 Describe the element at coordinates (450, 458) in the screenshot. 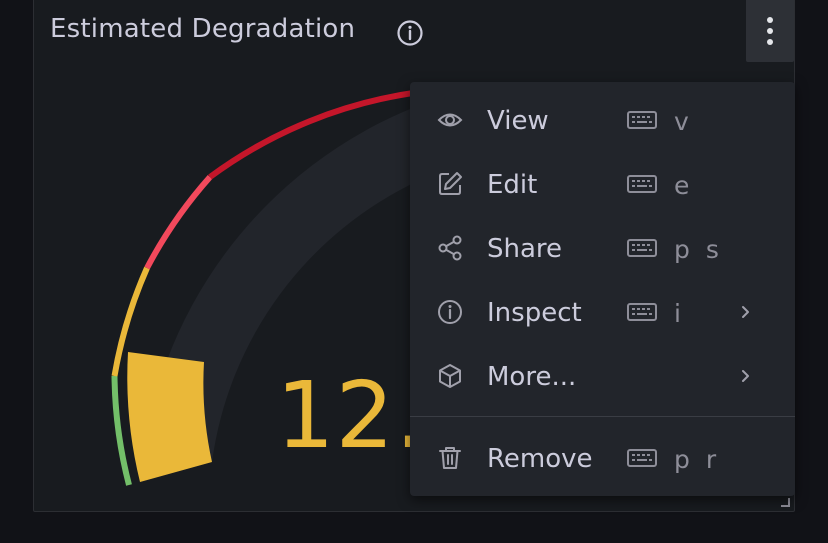

I see `trash-icon` at that location.